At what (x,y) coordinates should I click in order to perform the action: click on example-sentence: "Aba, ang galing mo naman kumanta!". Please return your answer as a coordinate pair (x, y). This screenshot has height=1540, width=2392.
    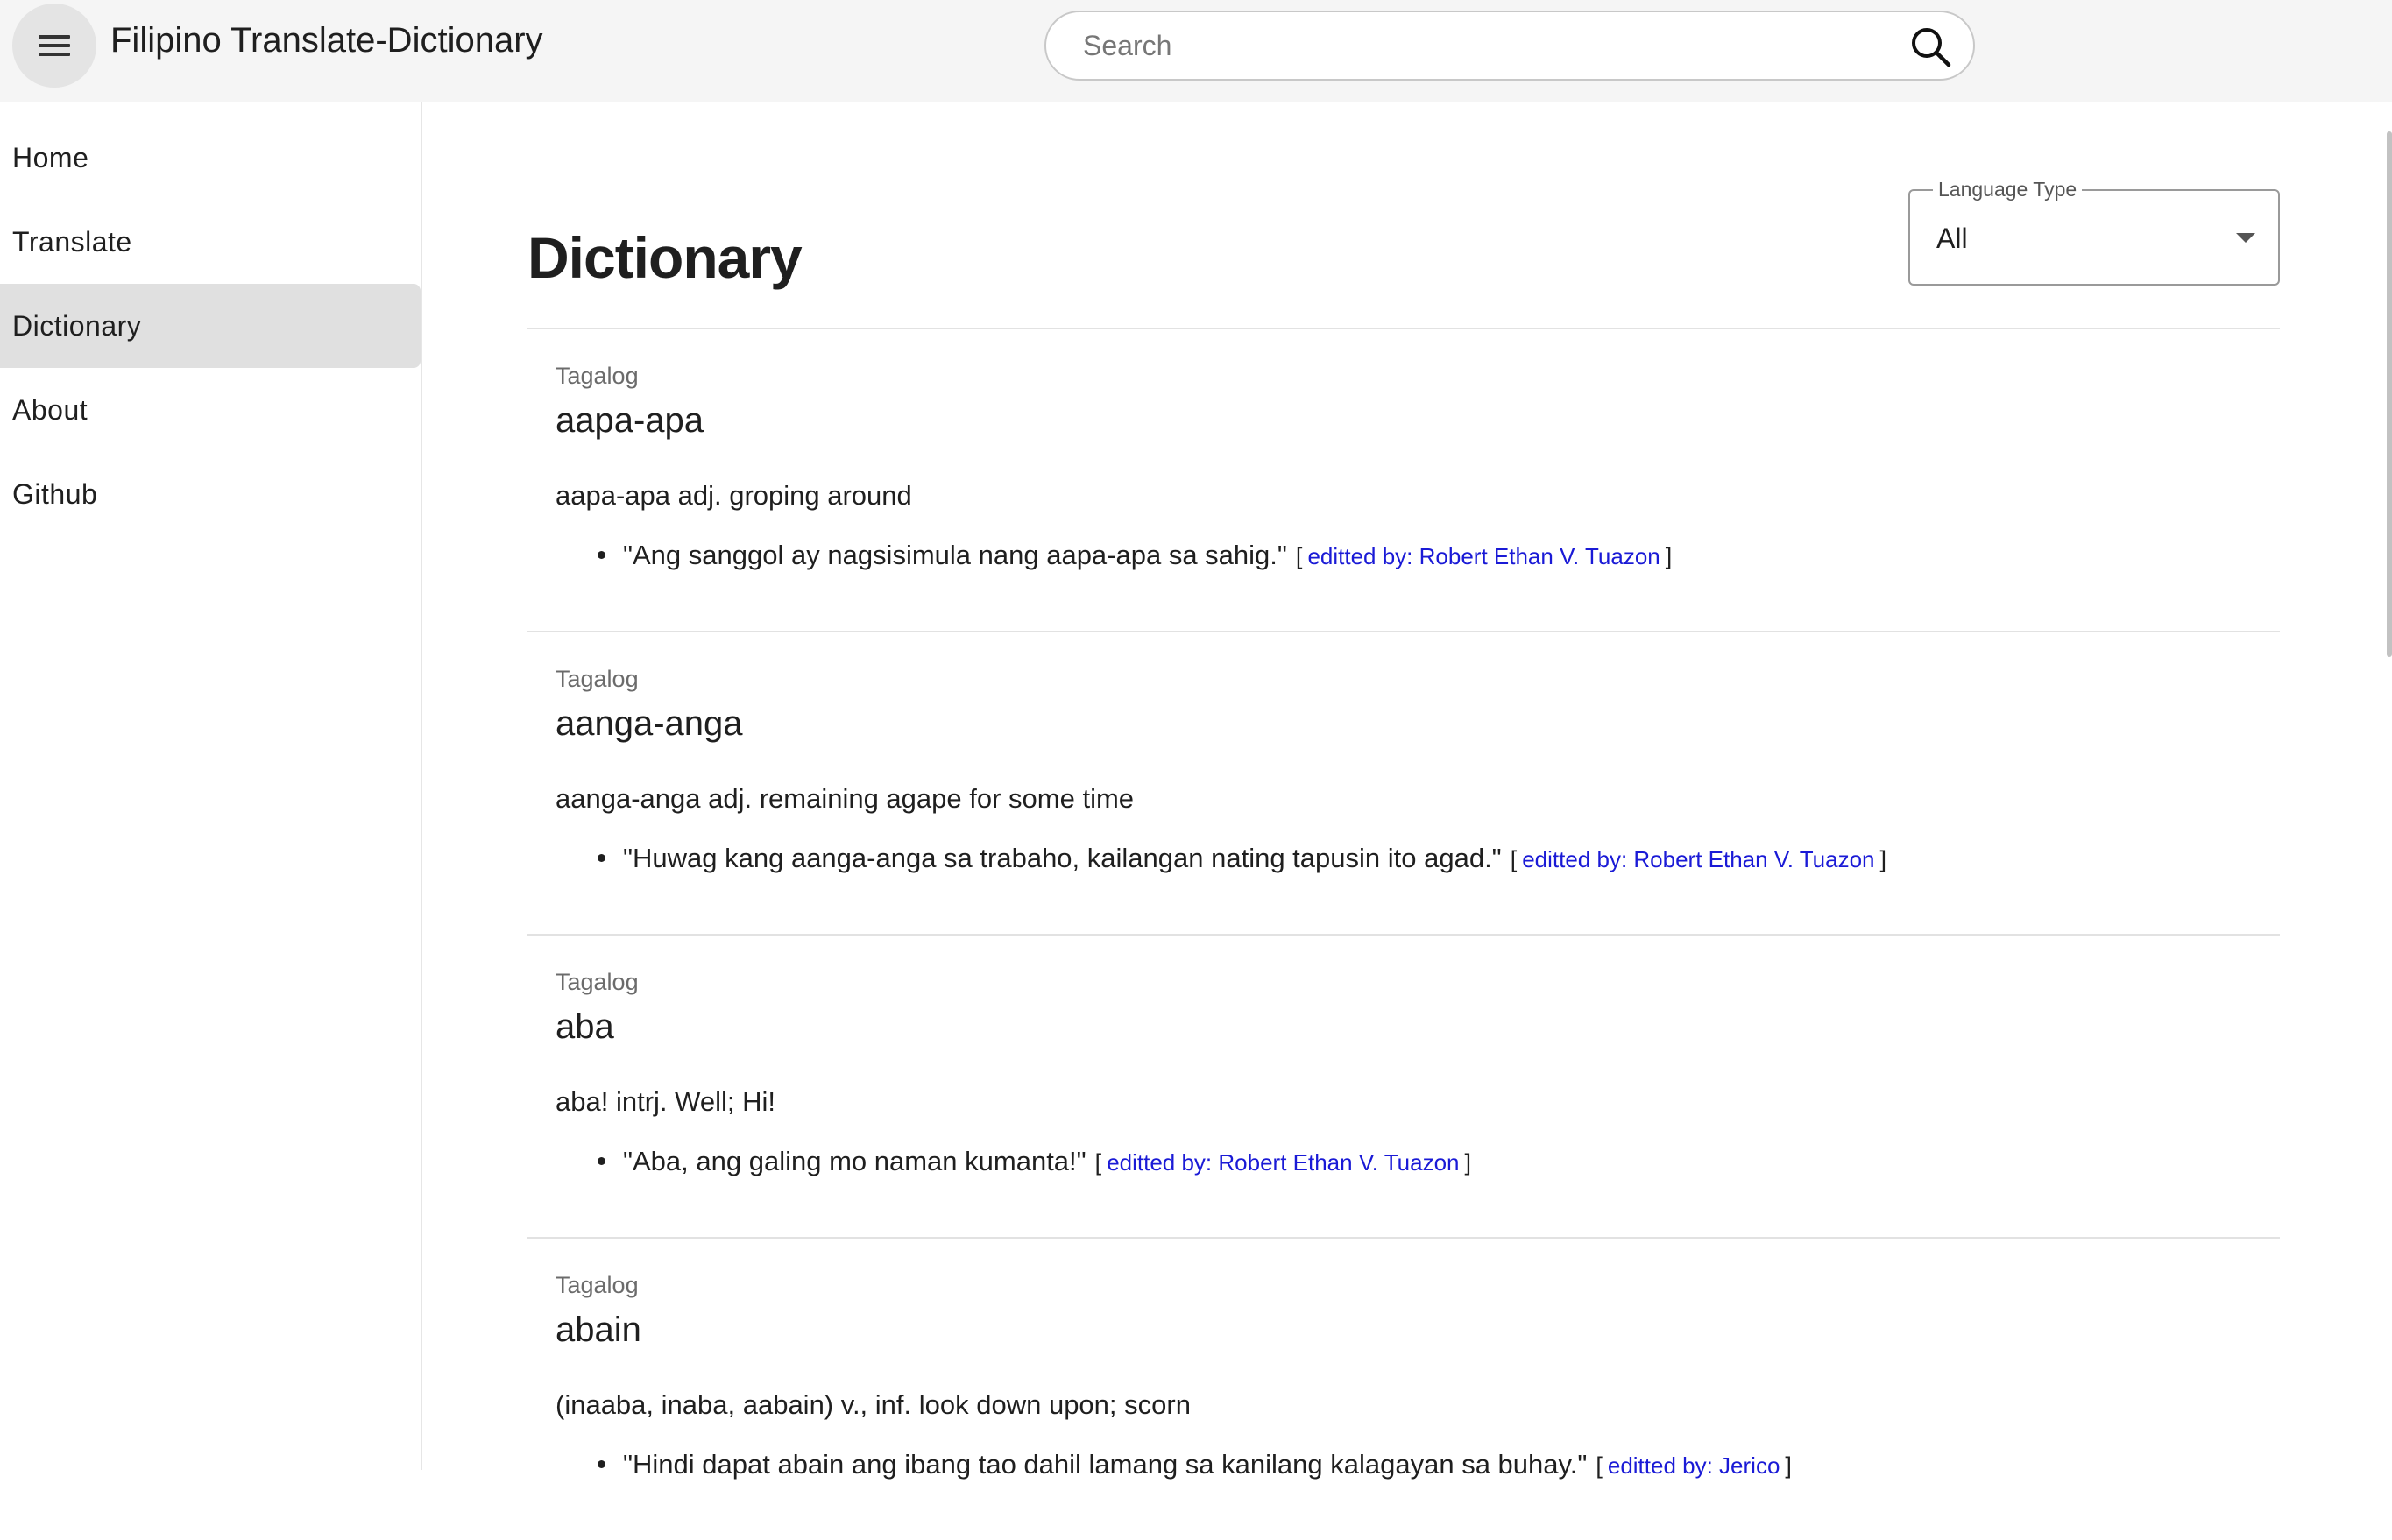
    Looking at the image, I should click on (854, 1161).